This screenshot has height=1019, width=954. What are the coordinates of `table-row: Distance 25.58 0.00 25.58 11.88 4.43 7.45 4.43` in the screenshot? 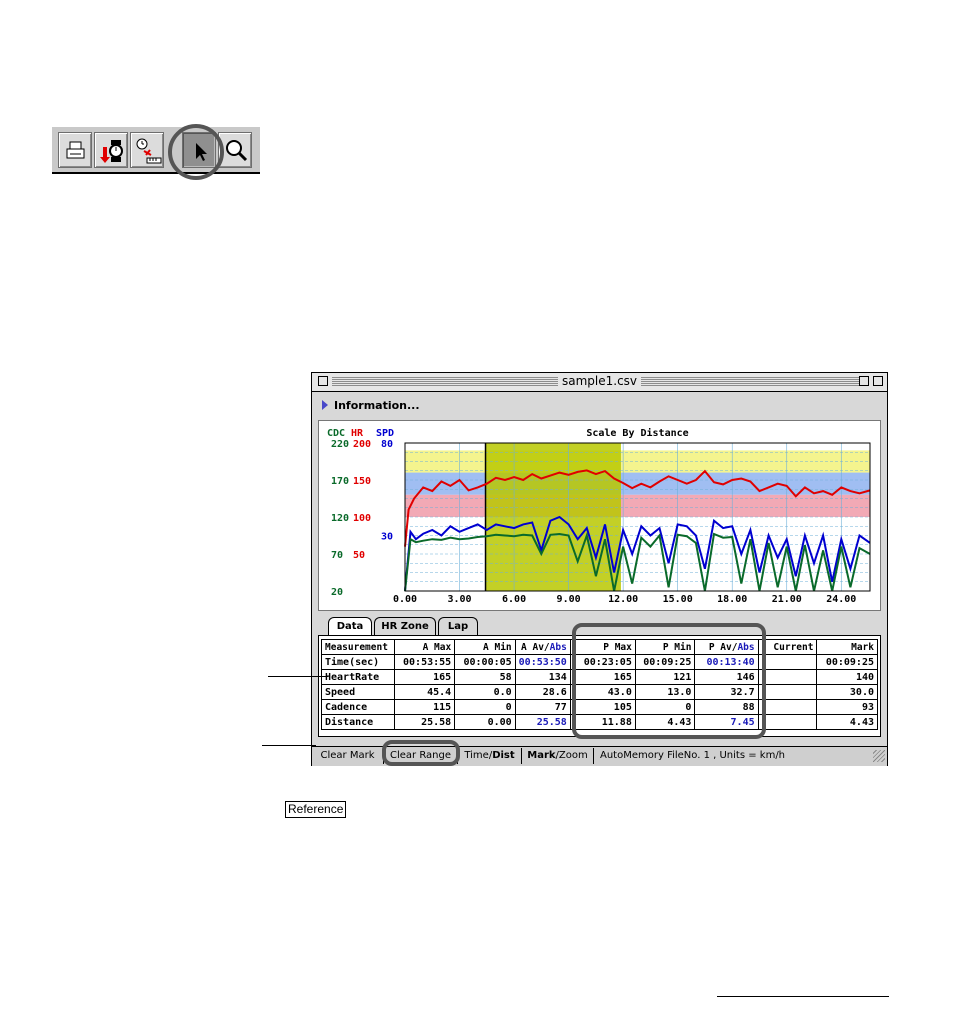 It's located at (599, 722).